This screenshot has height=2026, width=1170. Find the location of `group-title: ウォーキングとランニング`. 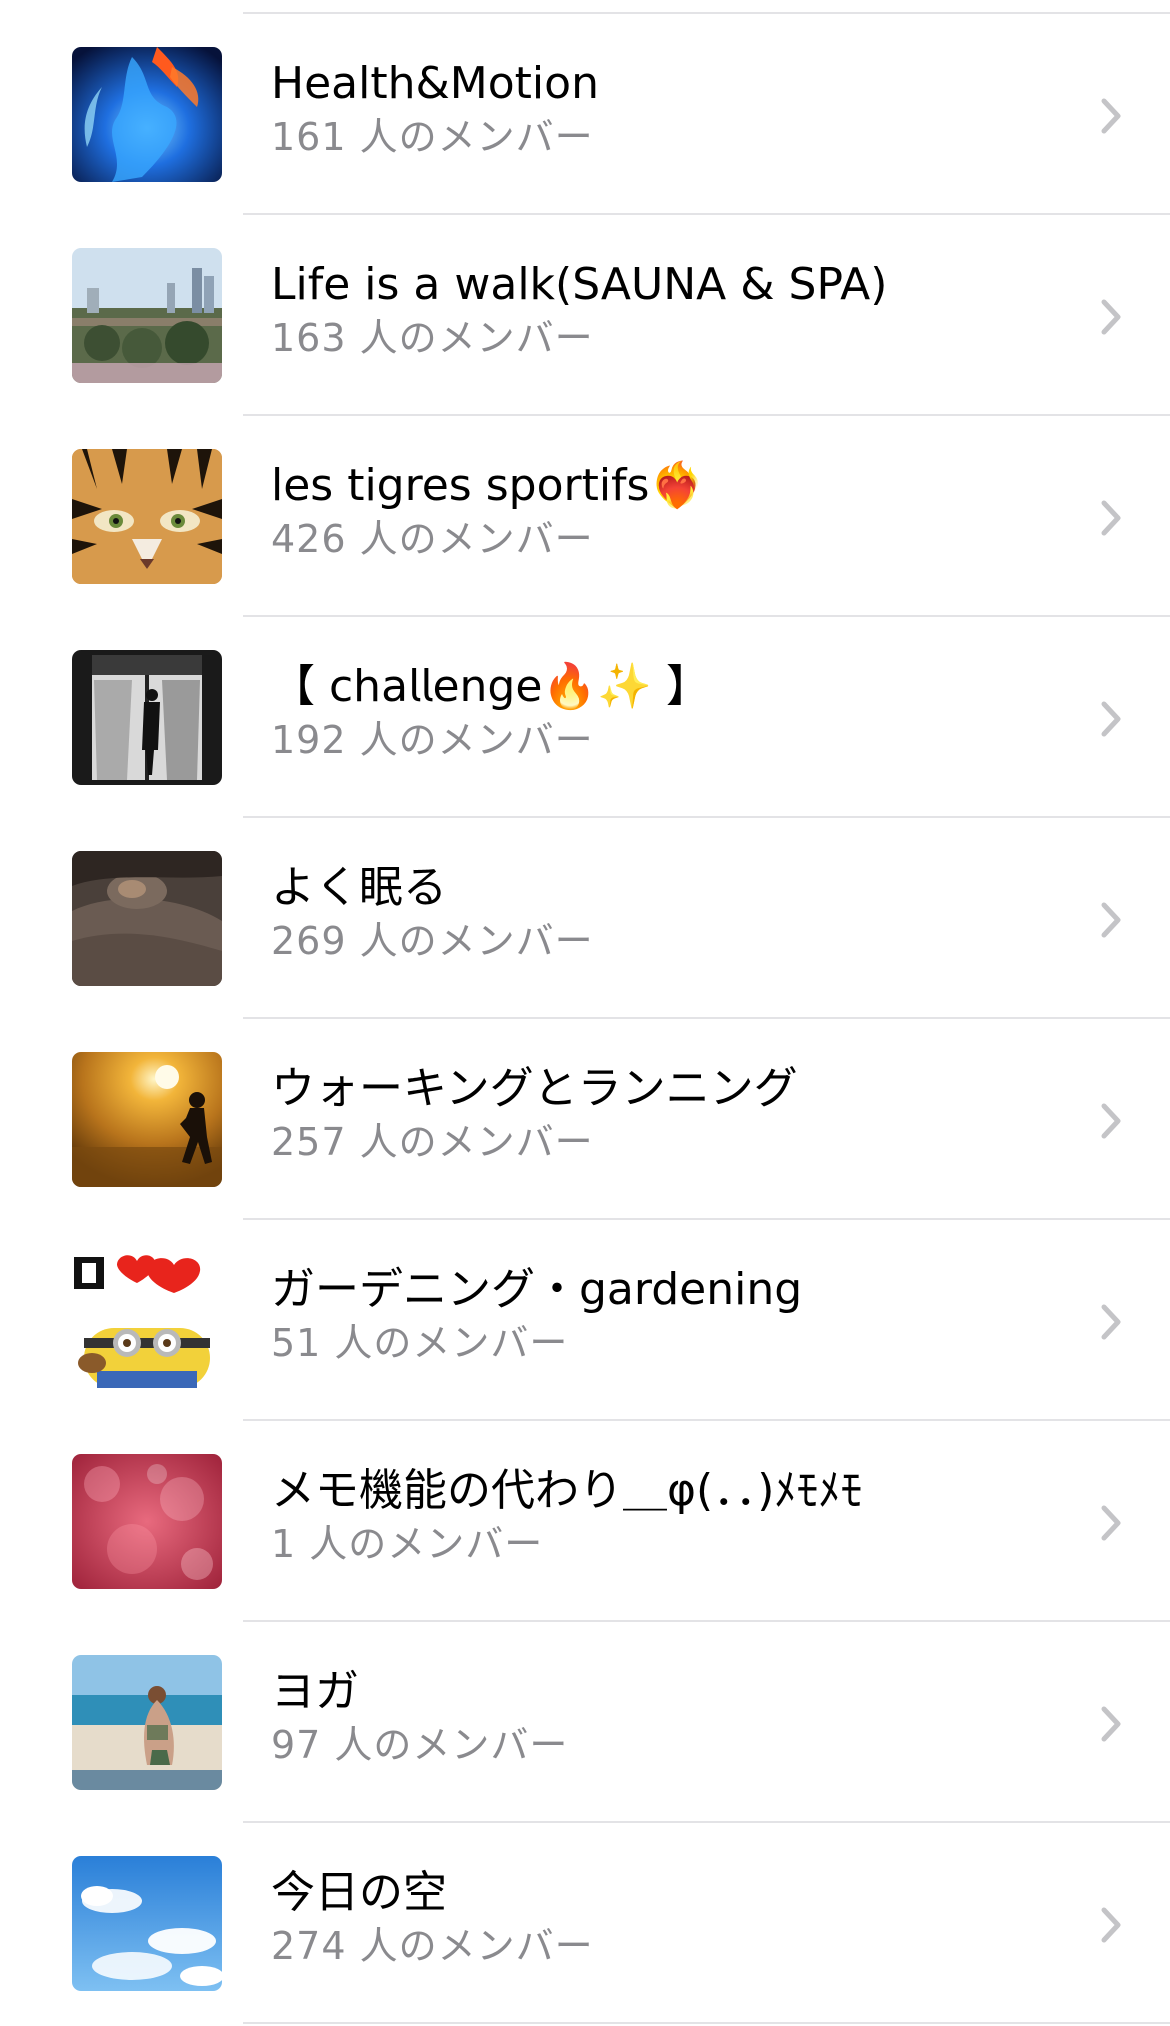

group-title: ウォーキングとランニング is located at coordinates (534, 1088).